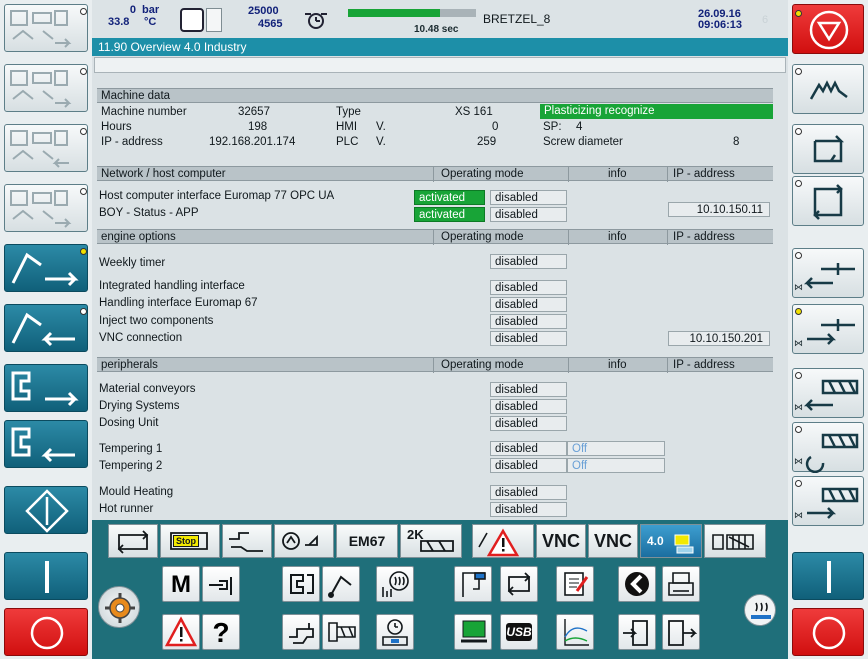 The height and width of the screenshot is (659, 868). I want to click on cycle-stop-tab: Stop, so click(190, 541).